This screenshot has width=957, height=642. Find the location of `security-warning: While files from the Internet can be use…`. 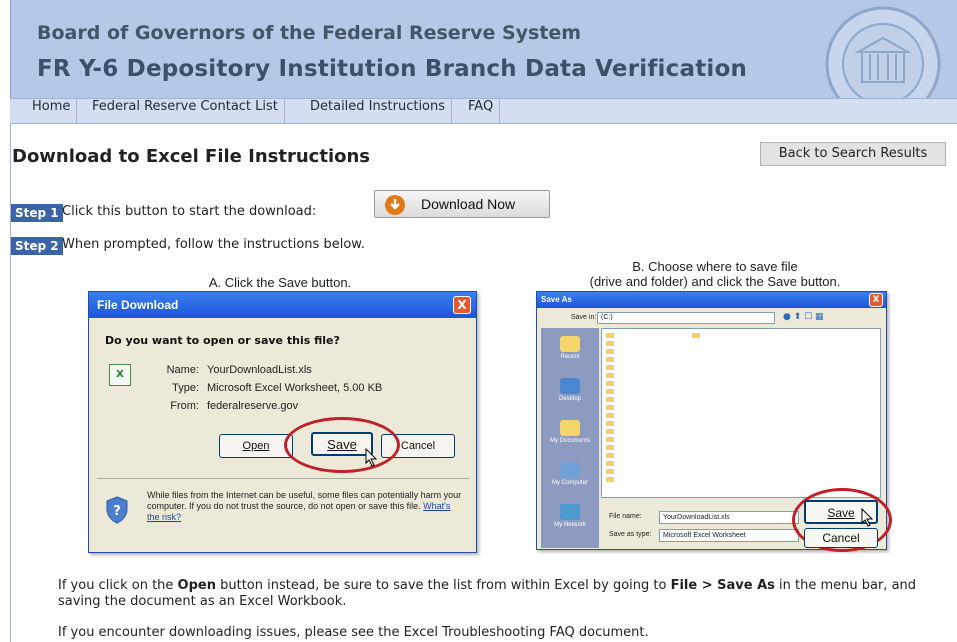

security-warning: While files from the Internet can be use… is located at coordinates (304, 506).